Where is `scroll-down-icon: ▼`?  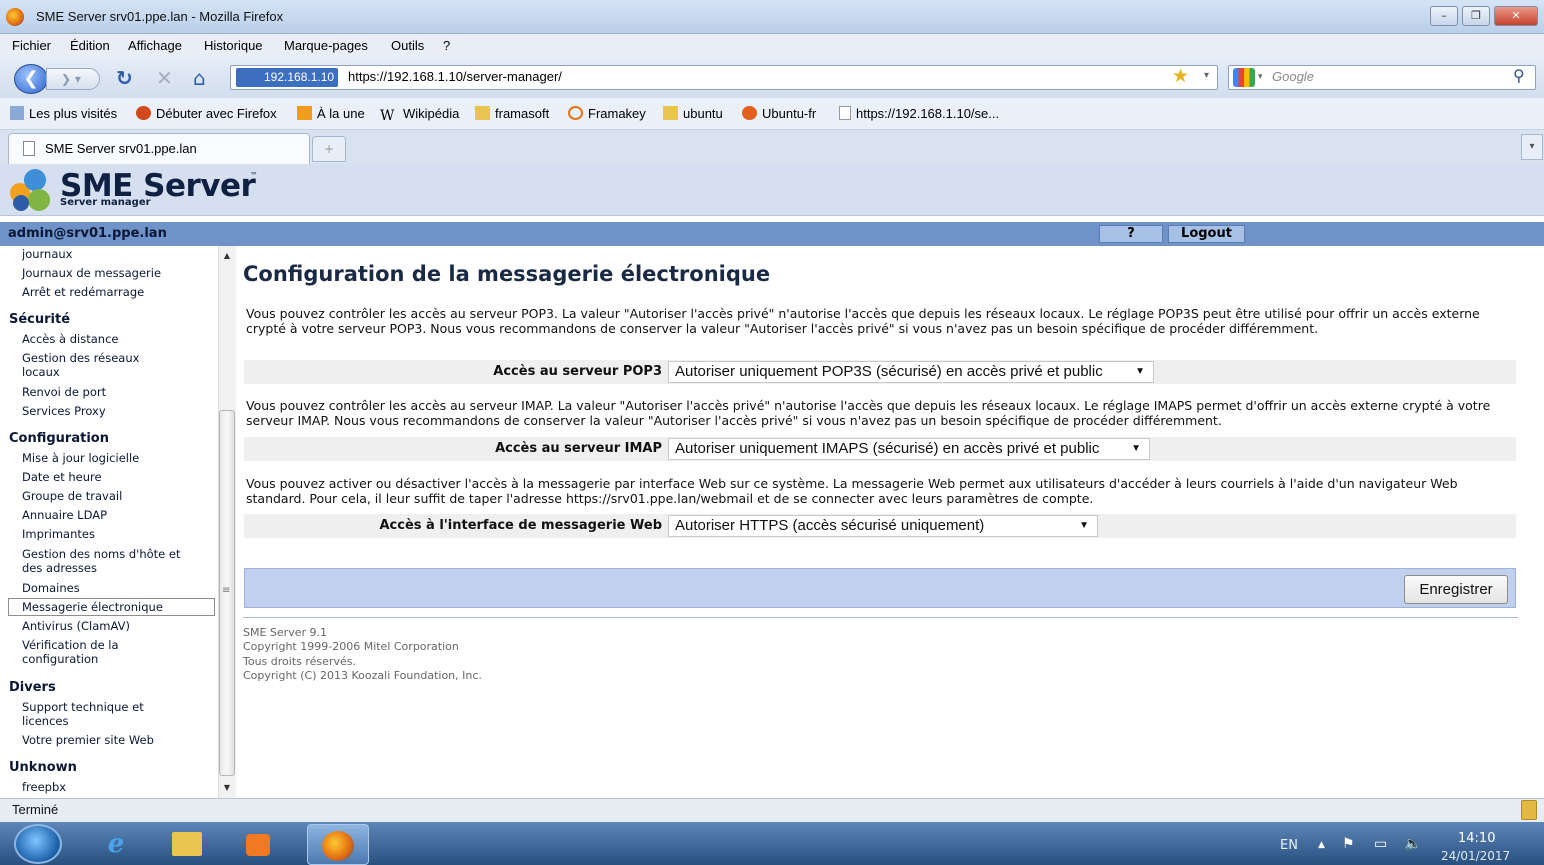
scroll-down-icon: ▼ is located at coordinates (227, 788).